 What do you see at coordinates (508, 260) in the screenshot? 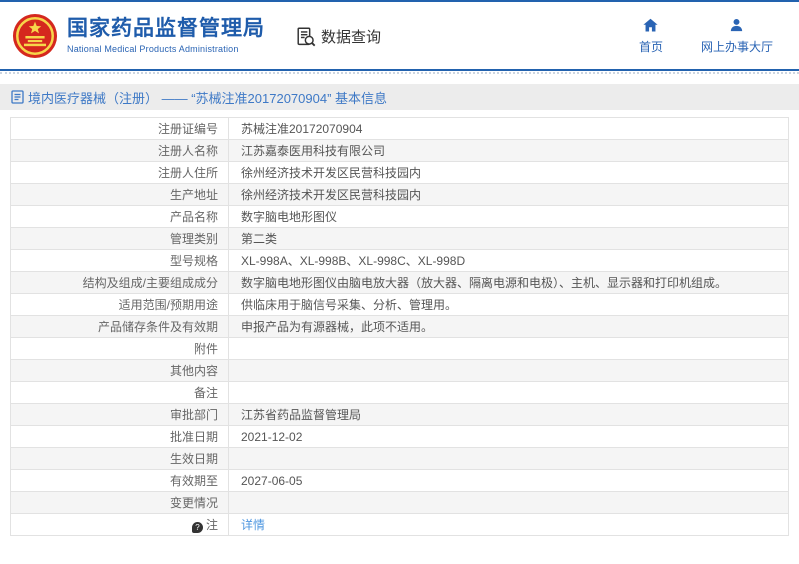
I see `row-value: XL-998A、XL-998B、XL-998C、XL-998D` at bounding box center [508, 260].